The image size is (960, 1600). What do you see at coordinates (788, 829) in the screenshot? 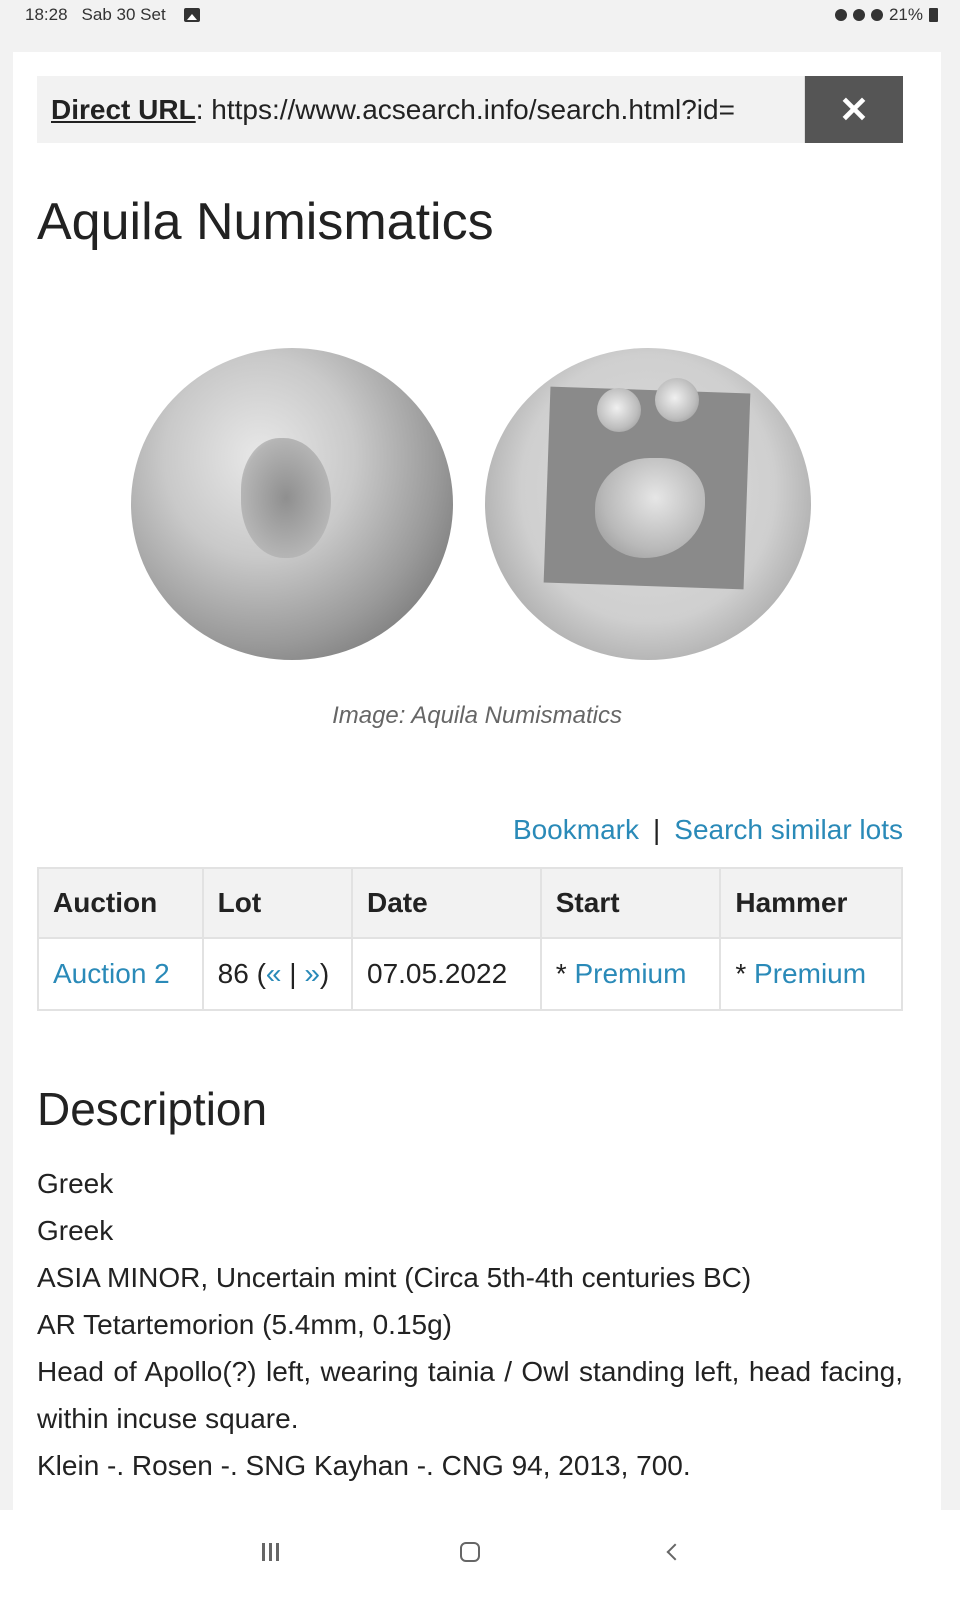
I see `search-similar-link: Search similar lots` at bounding box center [788, 829].